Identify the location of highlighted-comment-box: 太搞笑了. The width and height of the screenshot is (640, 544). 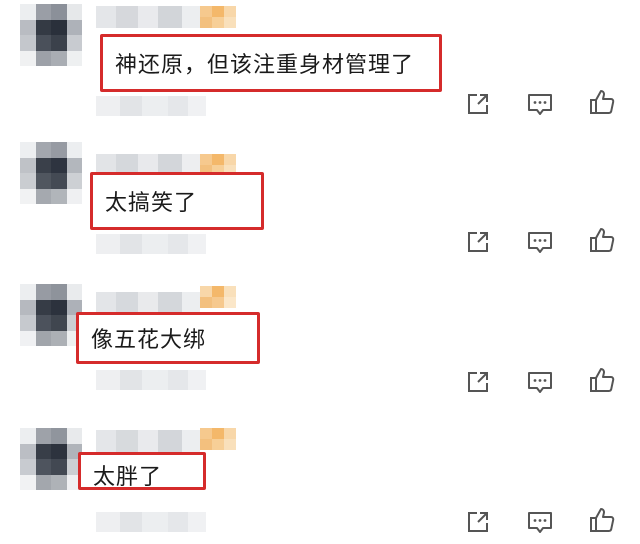
(177, 201).